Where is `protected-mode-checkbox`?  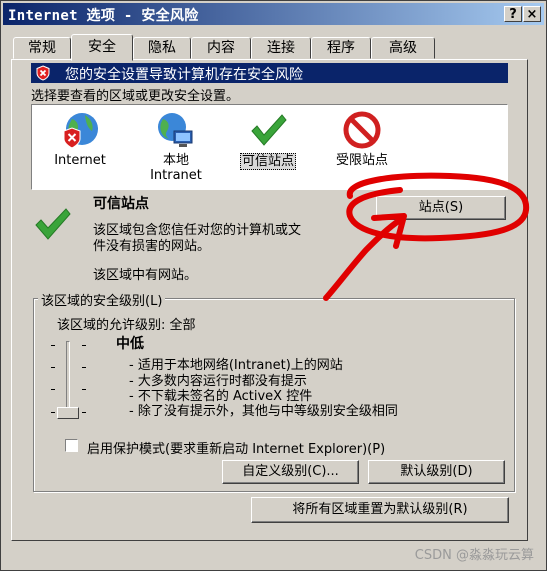 protected-mode-checkbox is located at coordinates (71, 445).